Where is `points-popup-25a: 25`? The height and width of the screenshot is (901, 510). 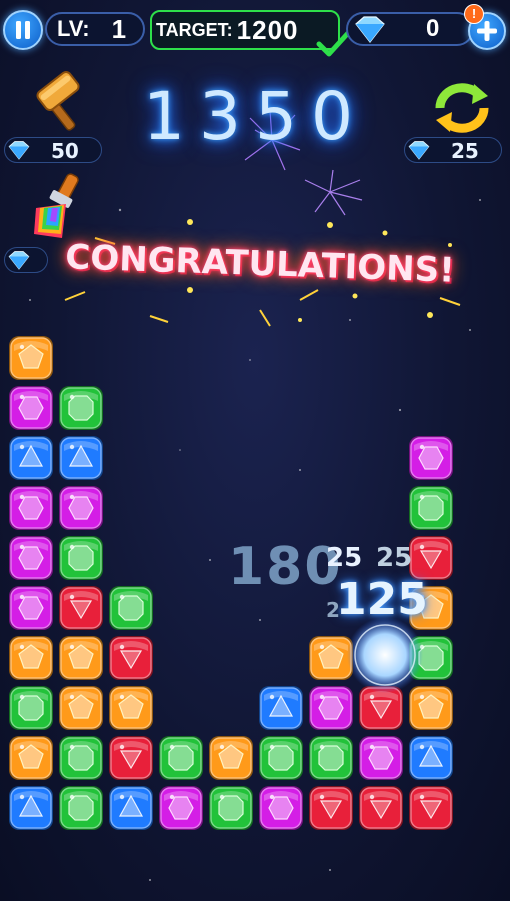
points-popup-25a: 25 is located at coordinates (344, 558).